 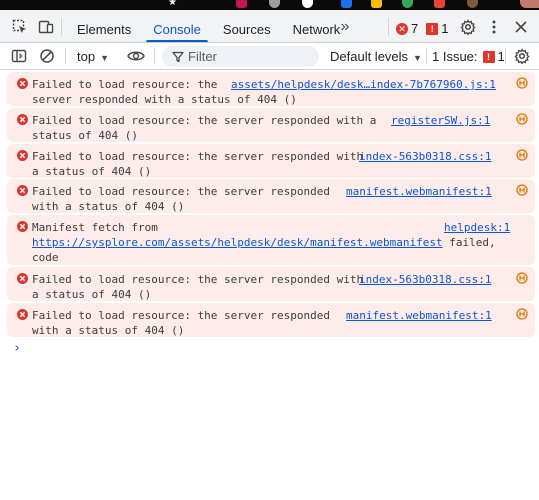 What do you see at coordinates (86, 56) in the screenshot?
I see `context-label: top` at bounding box center [86, 56].